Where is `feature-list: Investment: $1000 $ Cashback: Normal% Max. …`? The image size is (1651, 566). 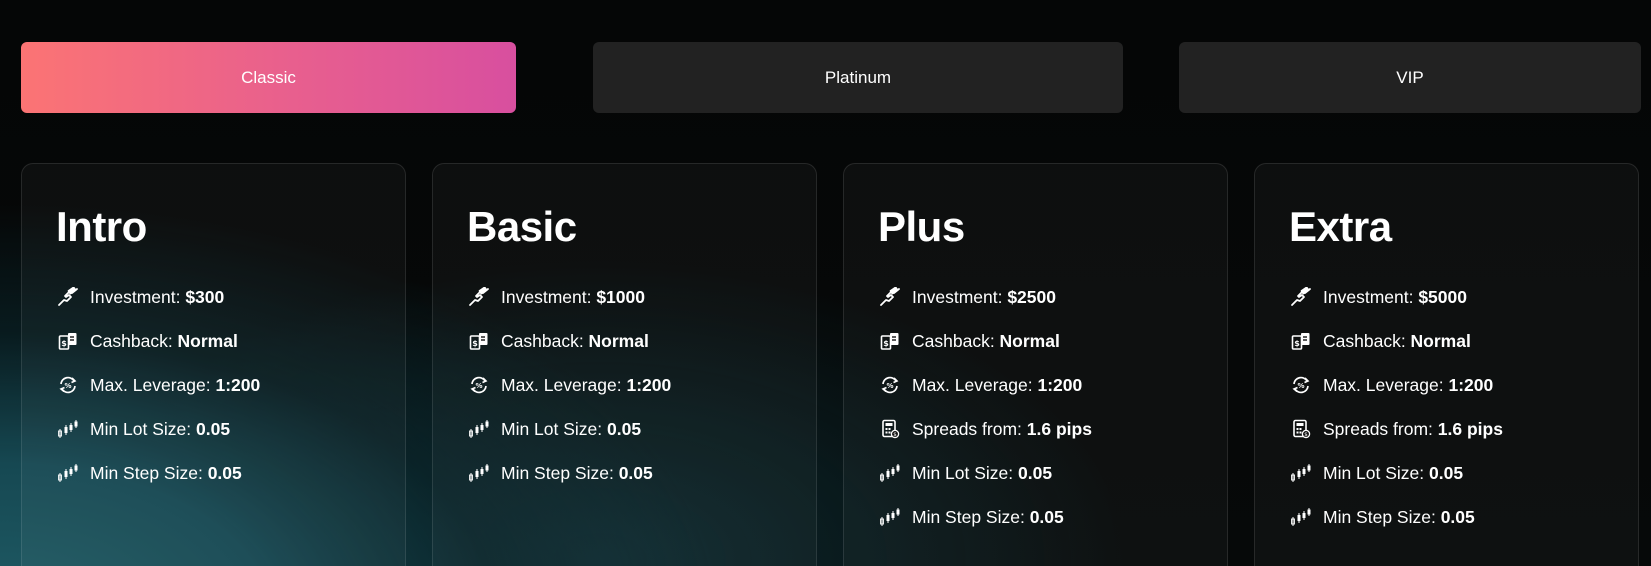 feature-list: Investment: $1000 $ Cashback: Normal% Max. … is located at coordinates (569, 385).